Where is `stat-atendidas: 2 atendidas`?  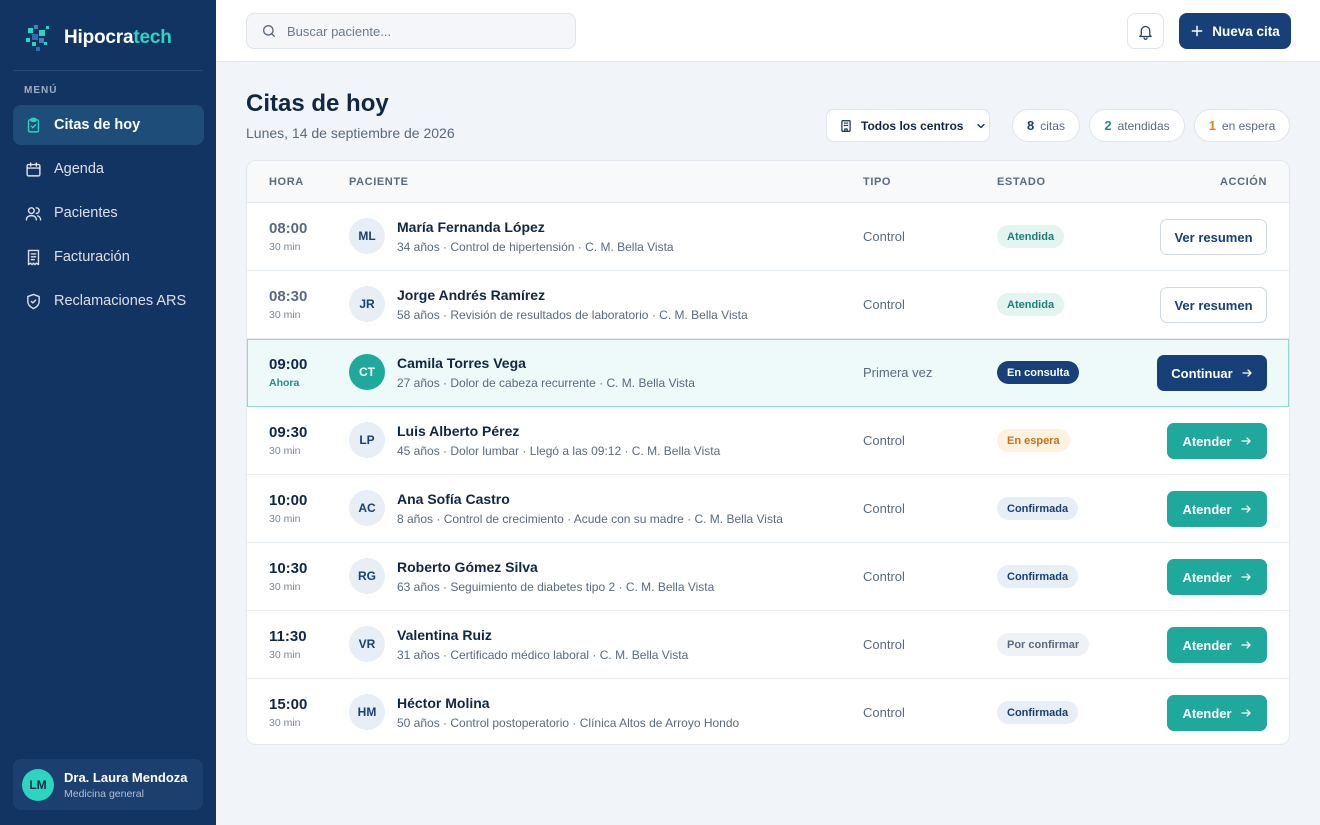 stat-atendidas: 2 atendidas is located at coordinates (1137, 125).